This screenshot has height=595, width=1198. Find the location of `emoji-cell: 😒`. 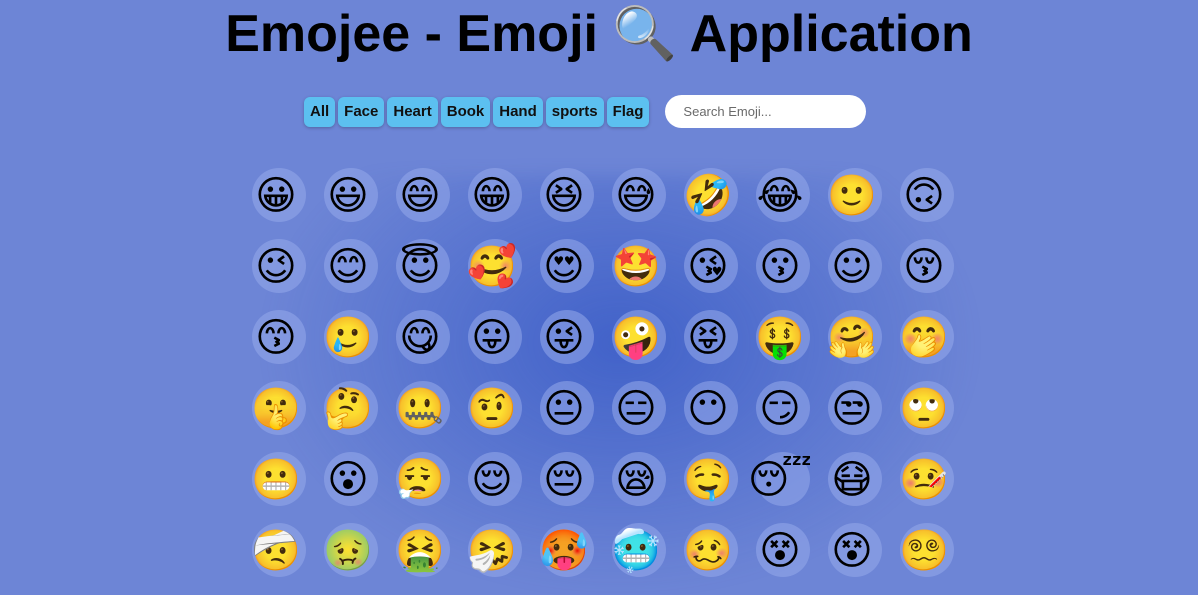

emoji-cell: 😒 is located at coordinates (852, 408).